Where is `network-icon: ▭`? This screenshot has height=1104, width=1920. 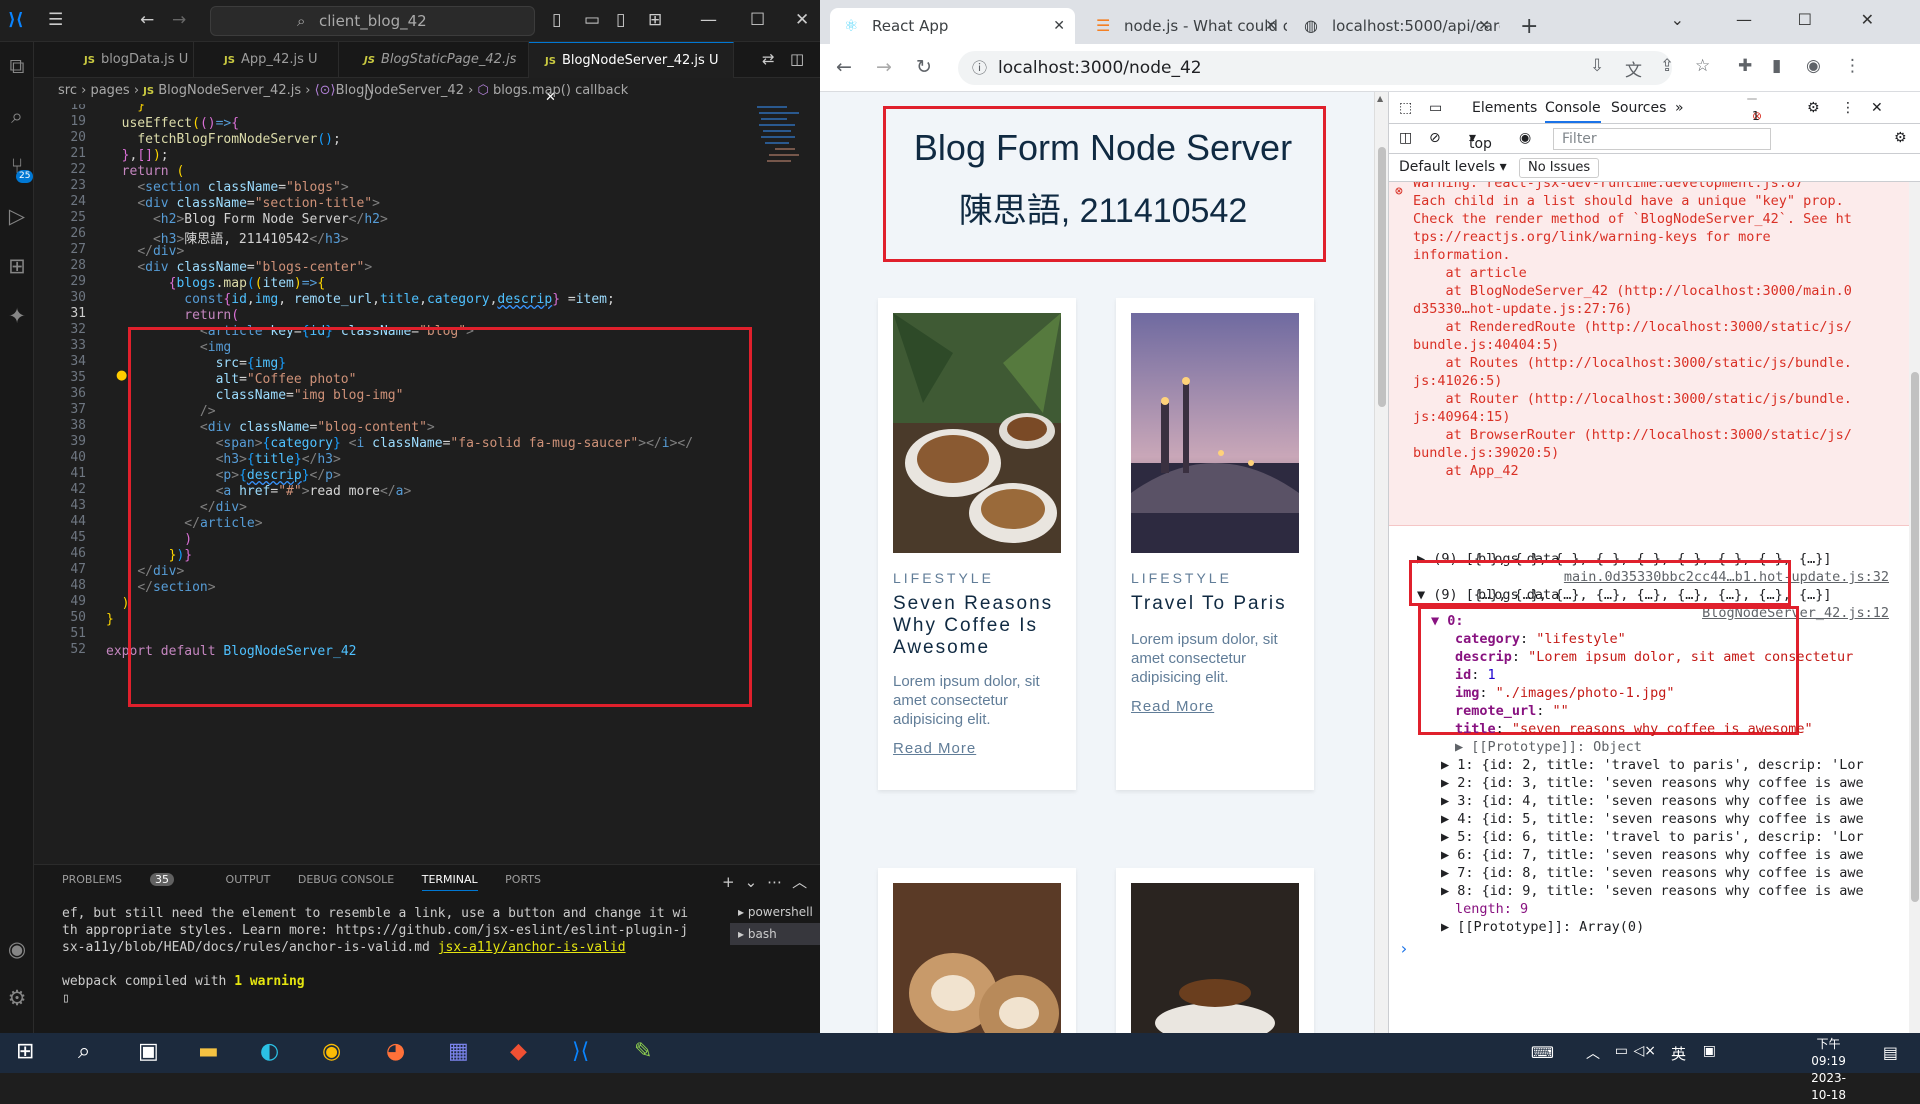
network-icon: ▭ is located at coordinates (1621, 1051).